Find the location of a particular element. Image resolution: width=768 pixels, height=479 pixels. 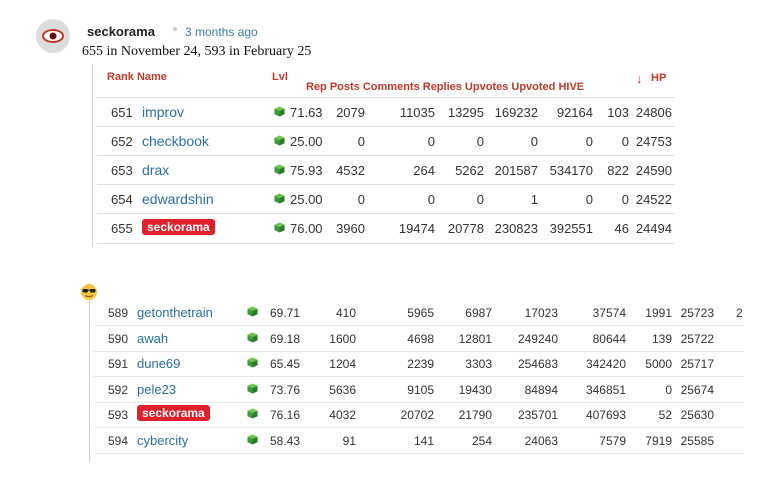

cell-name: improv is located at coordinates (163, 112).